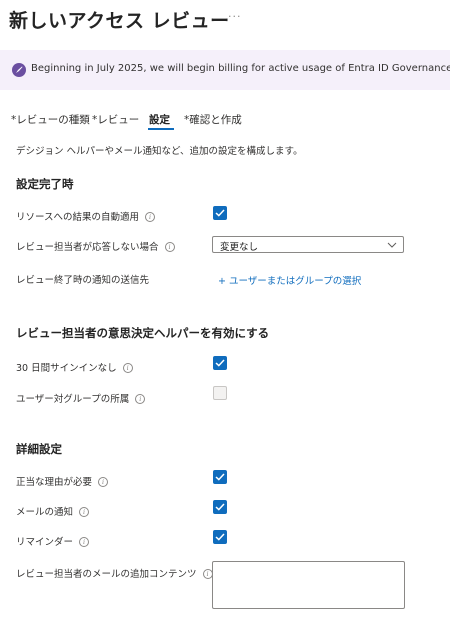  I want to click on tab-review-type: *レビューの種類, so click(50, 119).